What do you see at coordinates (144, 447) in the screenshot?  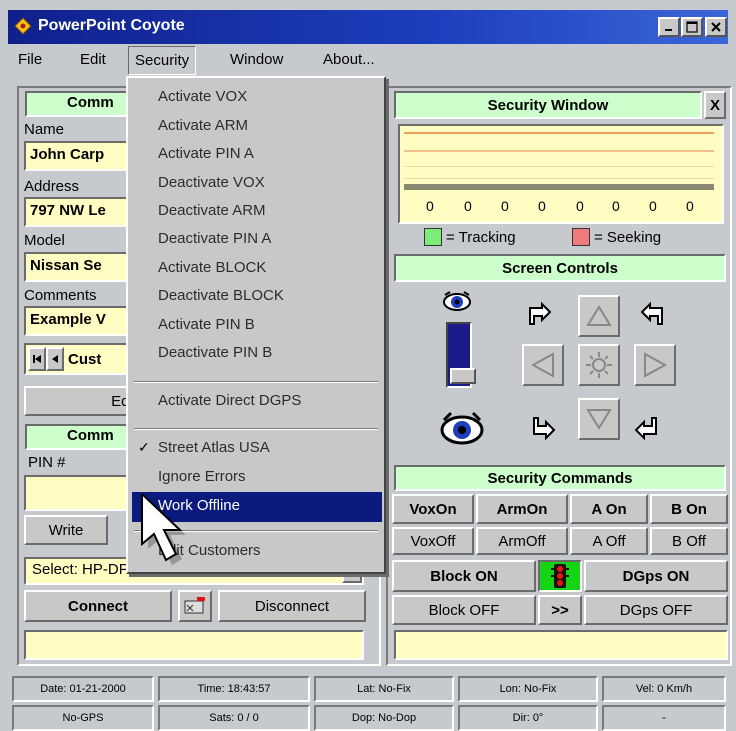 I see `check-icon: ✓` at bounding box center [144, 447].